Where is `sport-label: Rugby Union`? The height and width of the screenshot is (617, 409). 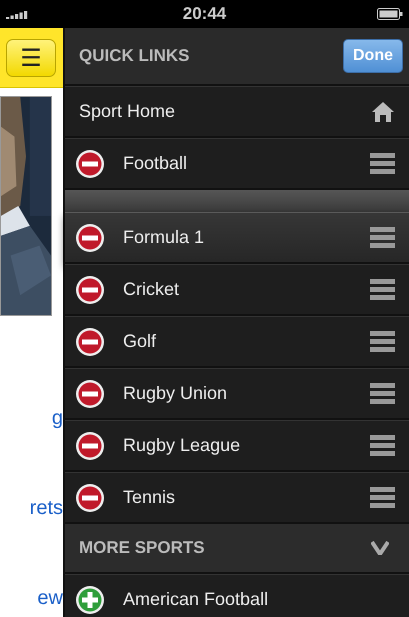 sport-label: Rugby Union is located at coordinates (175, 393).